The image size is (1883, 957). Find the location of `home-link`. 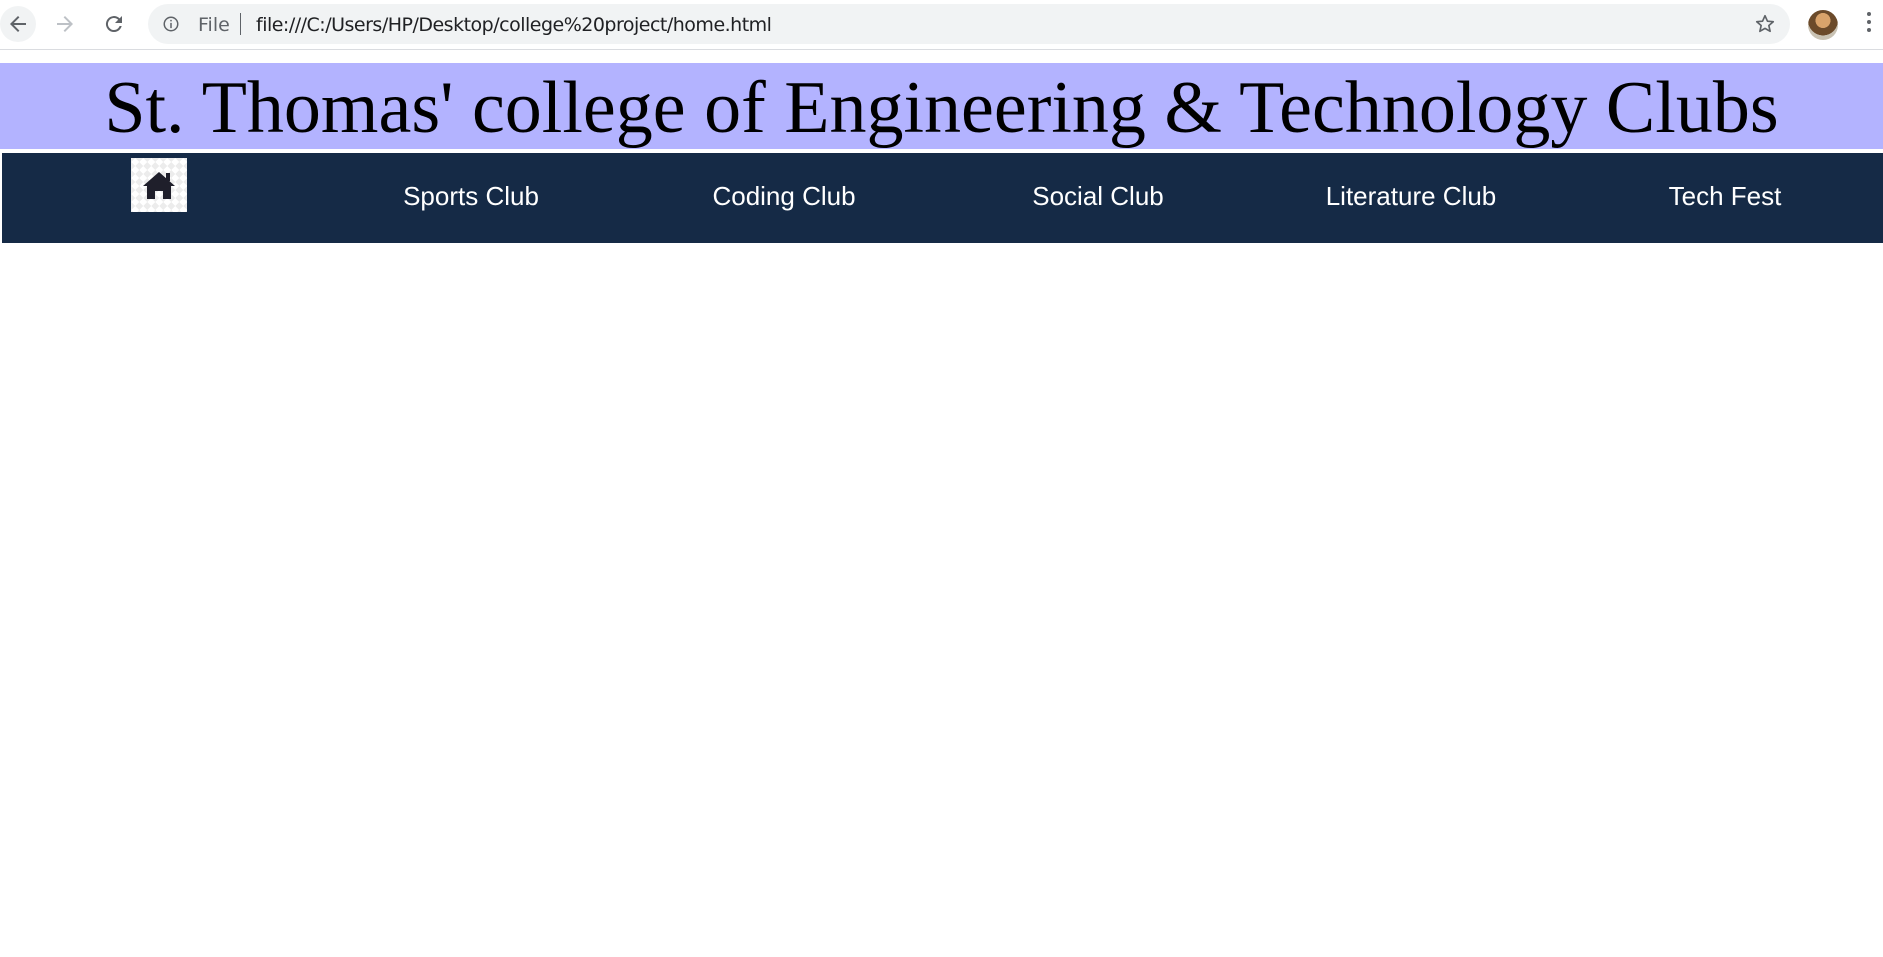

home-link is located at coordinates (159, 185).